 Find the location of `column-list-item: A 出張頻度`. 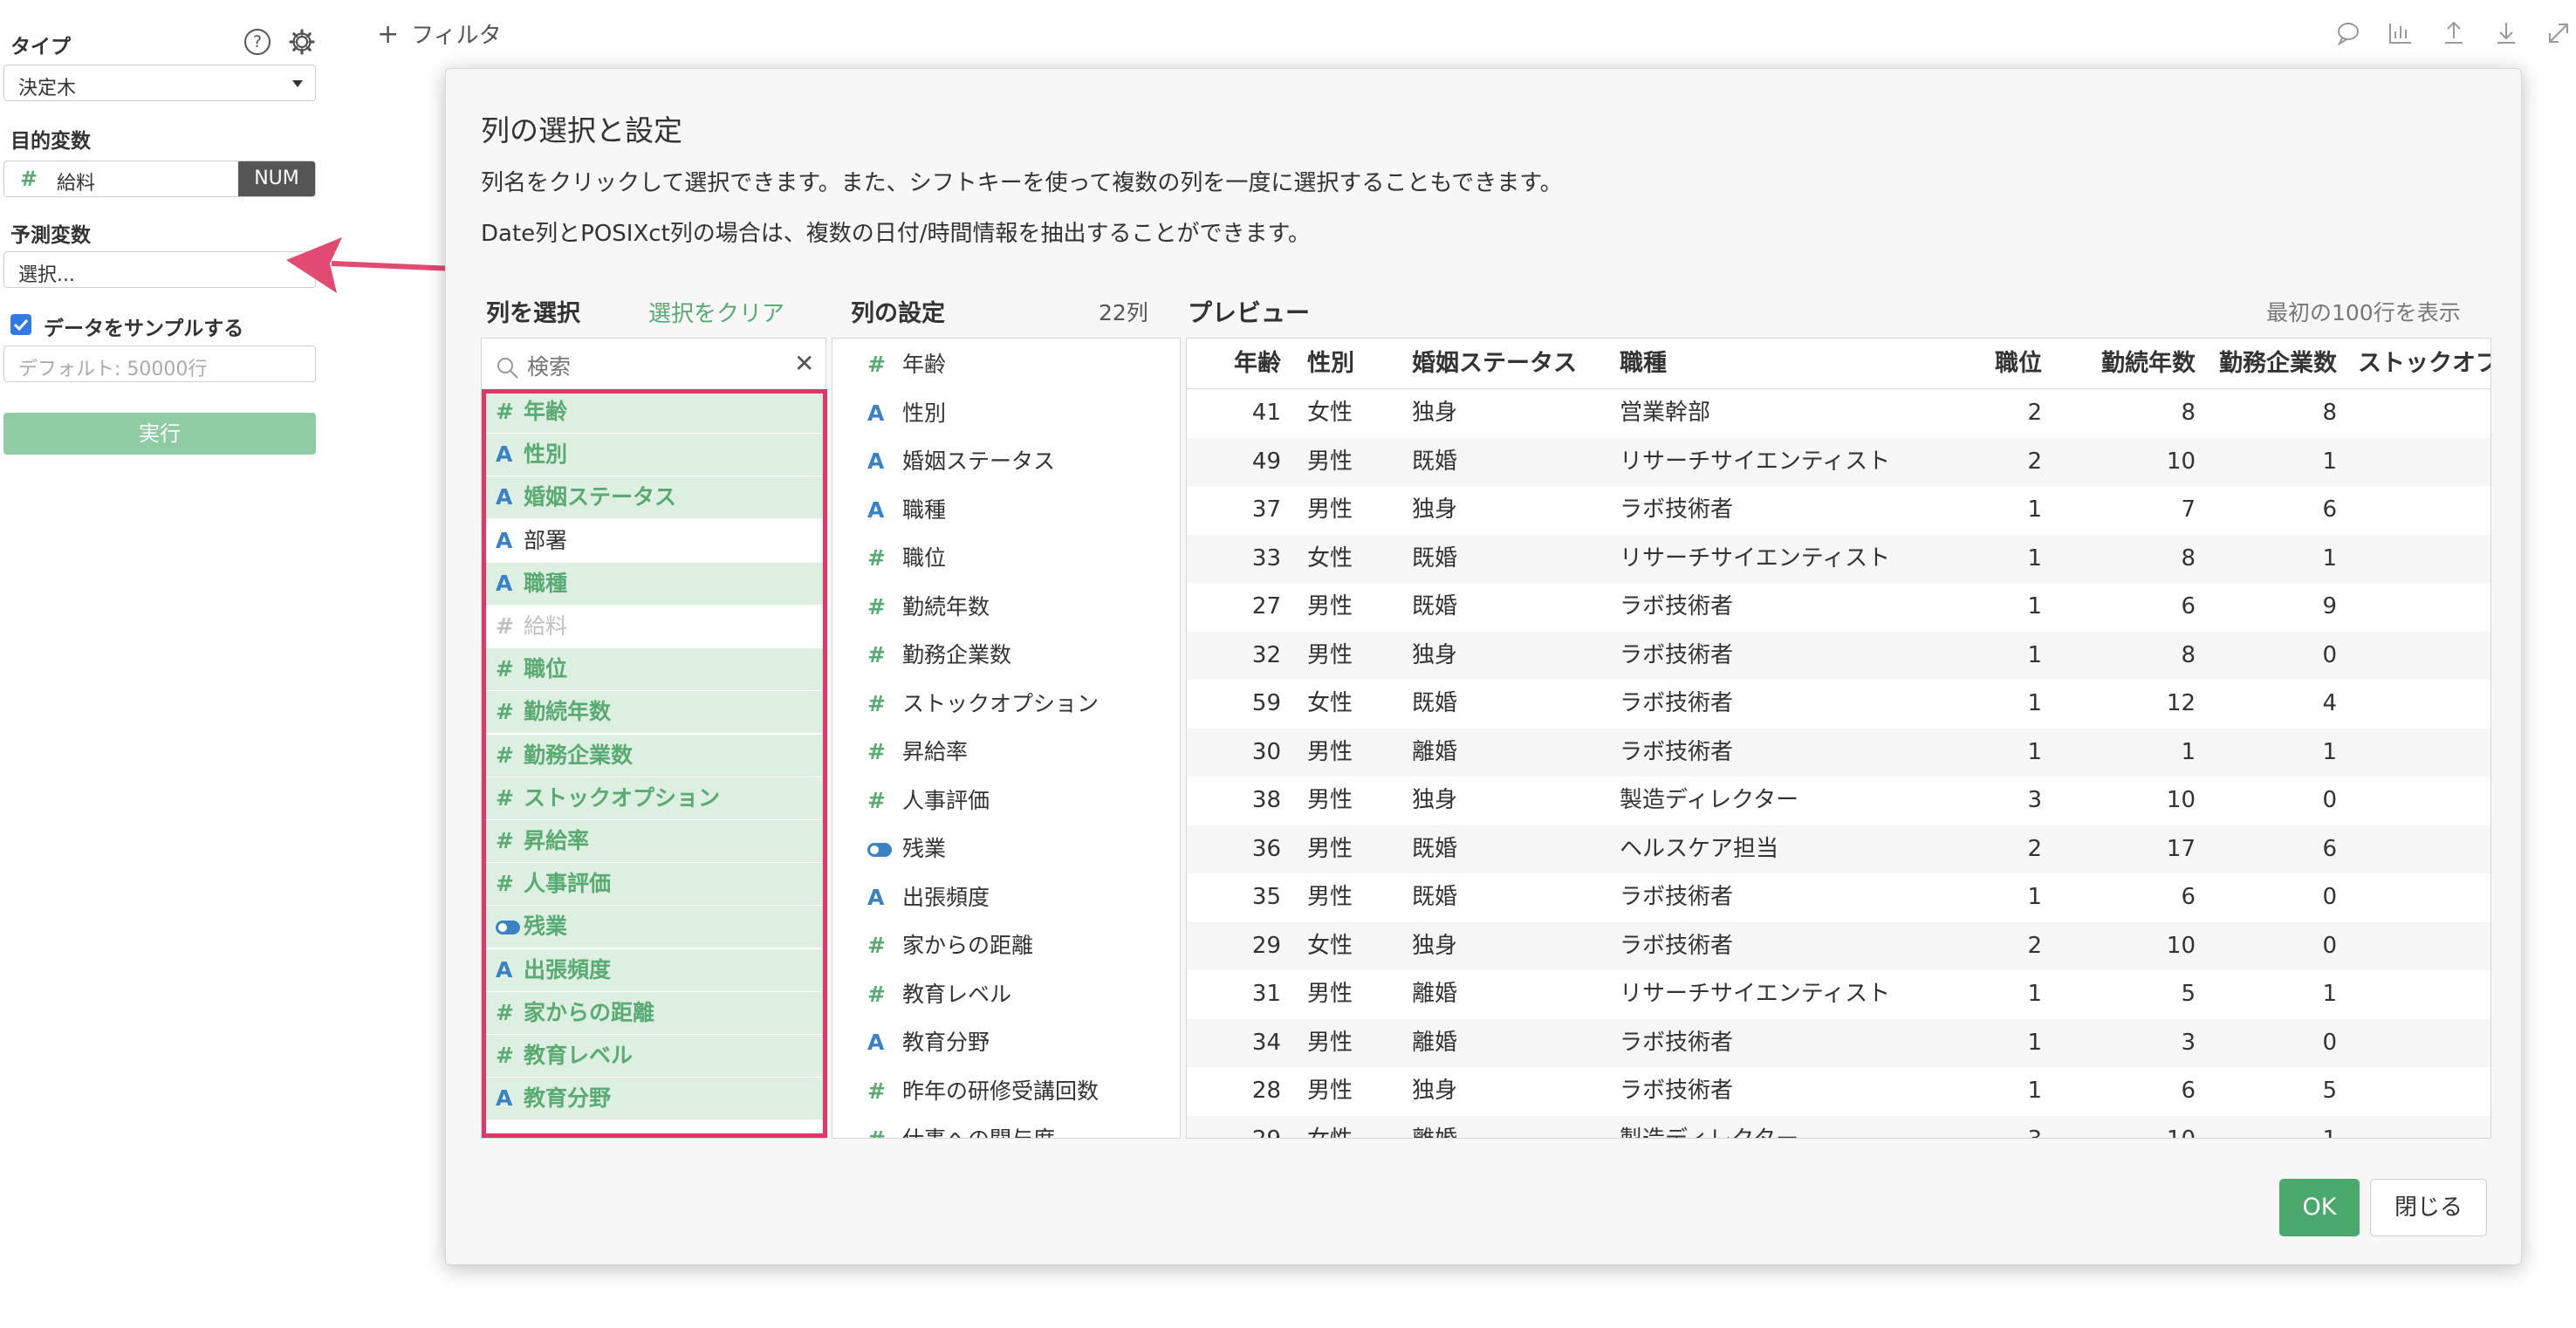

column-list-item: A 出張頻度 is located at coordinates (654, 969).